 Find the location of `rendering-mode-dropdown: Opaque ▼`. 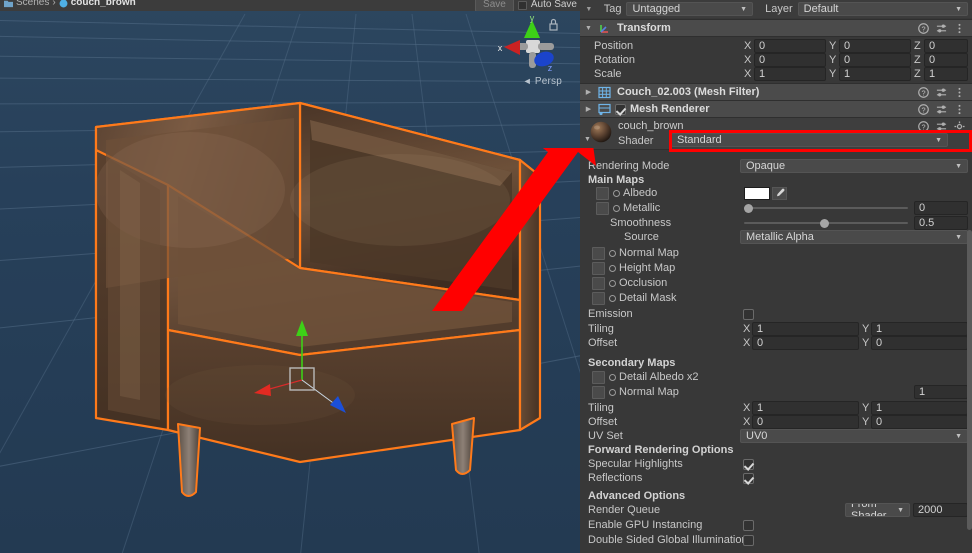

rendering-mode-dropdown: Opaque ▼ is located at coordinates (854, 166).